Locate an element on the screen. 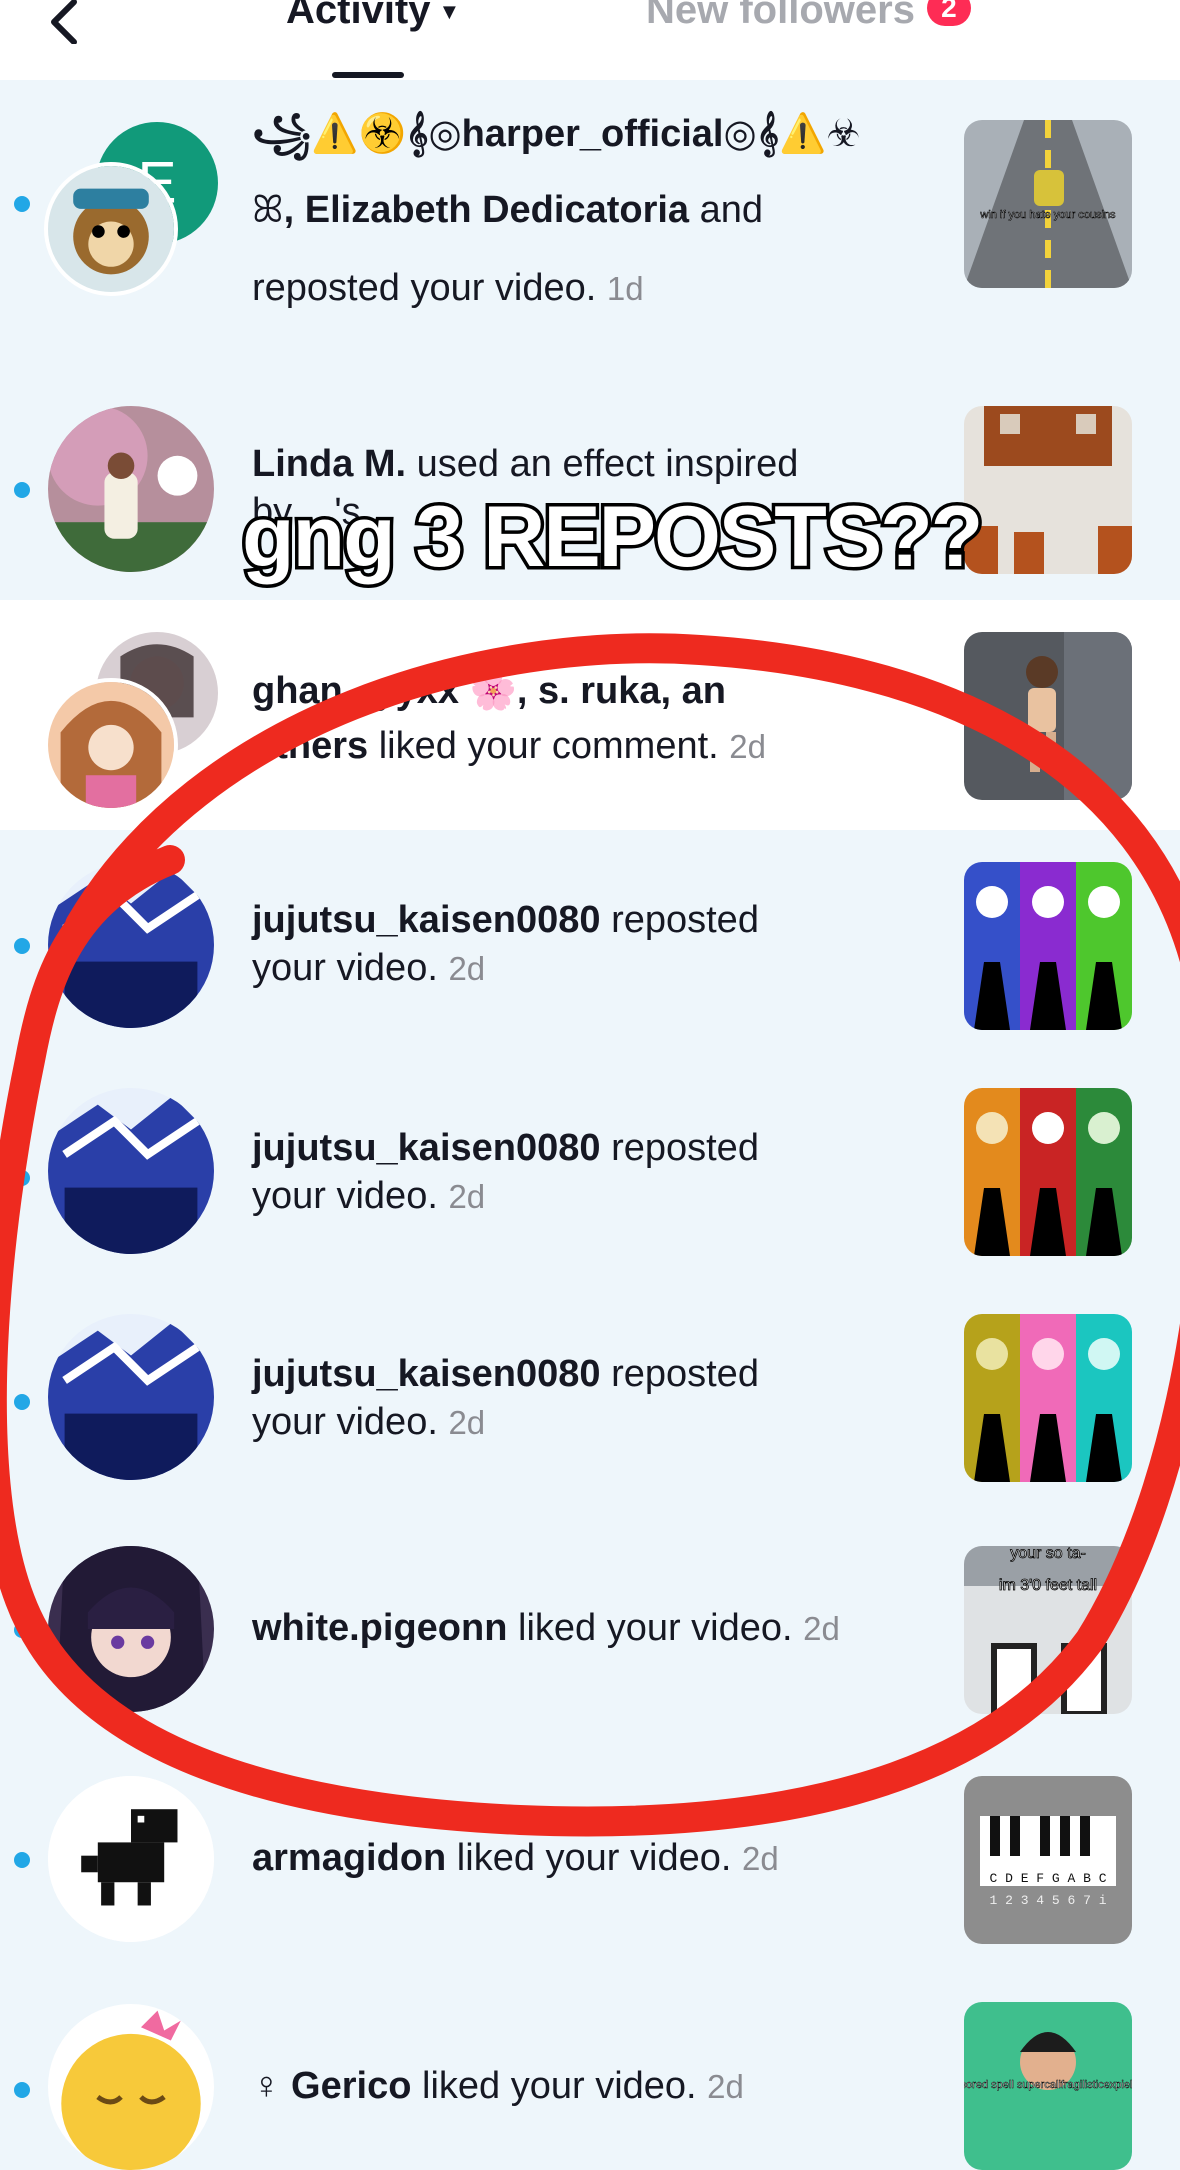  thumbnail-caption: win if you hate your cousins is located at coordinates (1047, 215).